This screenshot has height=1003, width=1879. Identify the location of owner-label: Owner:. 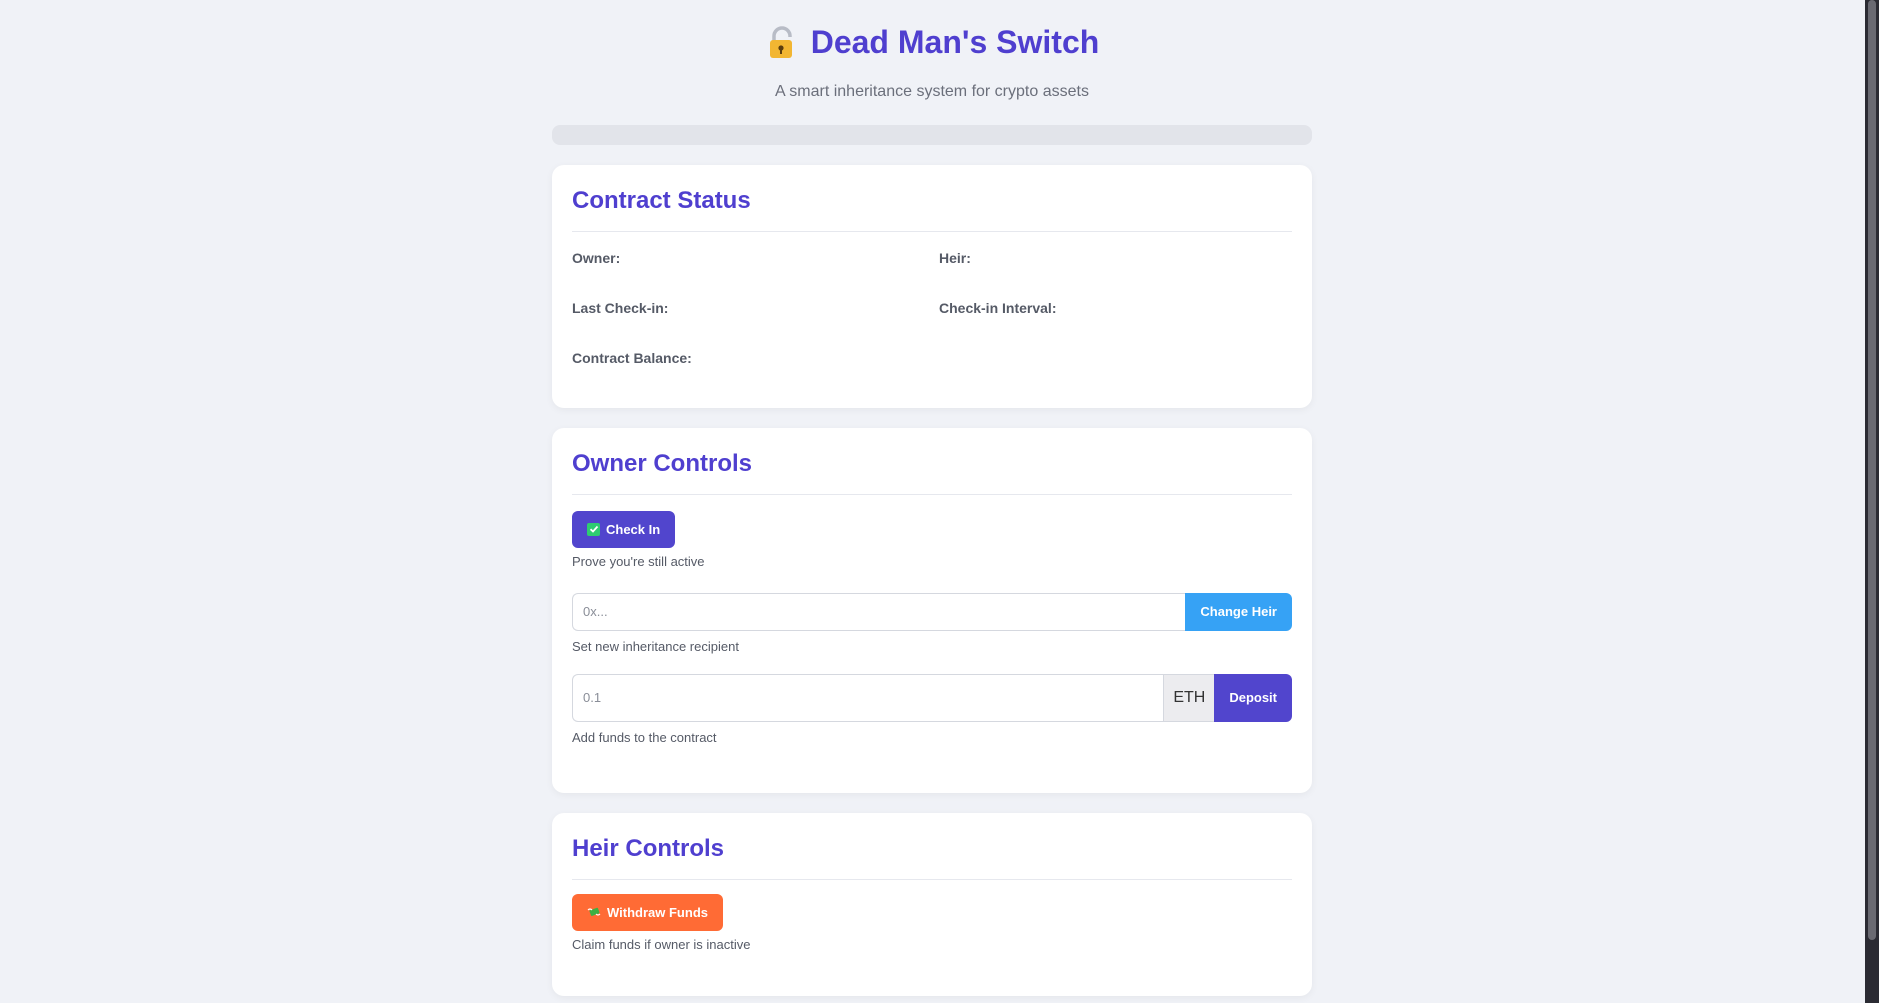
(596, 257).